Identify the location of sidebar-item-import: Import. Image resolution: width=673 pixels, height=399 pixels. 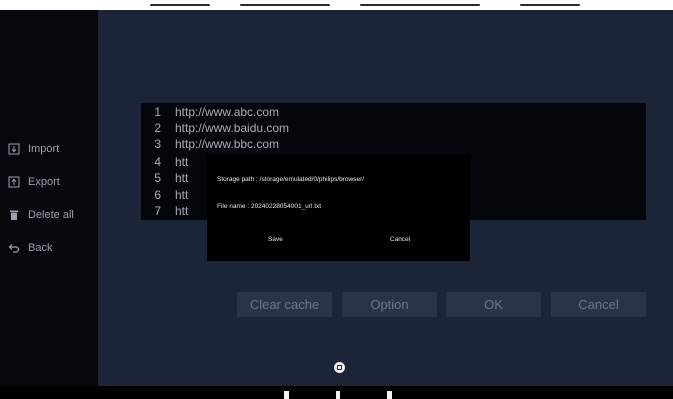
(33, 149).